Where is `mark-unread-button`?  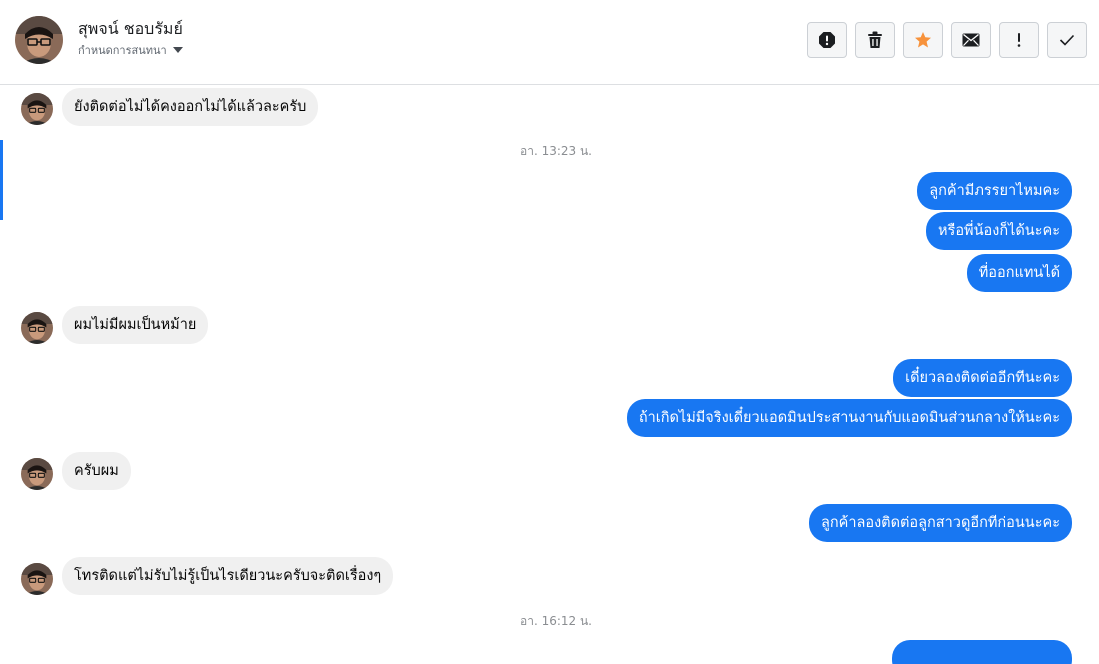 mark-unread-button is located at coordinates (971, 40).